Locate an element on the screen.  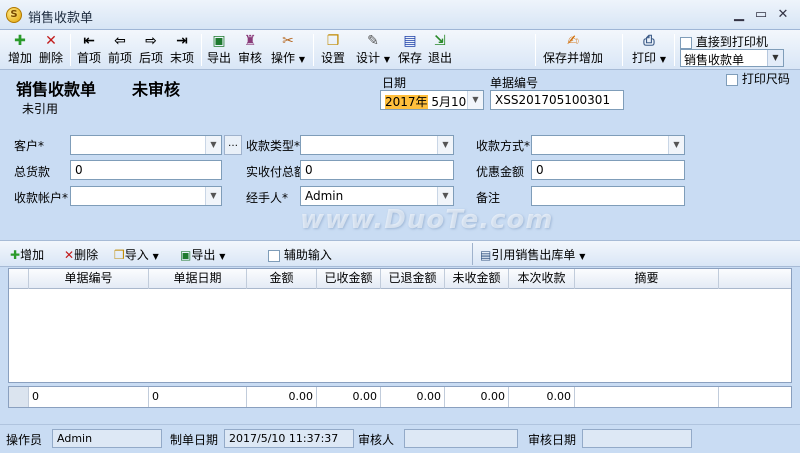
save-icon: ▤ is located at coordinates (410, 41).